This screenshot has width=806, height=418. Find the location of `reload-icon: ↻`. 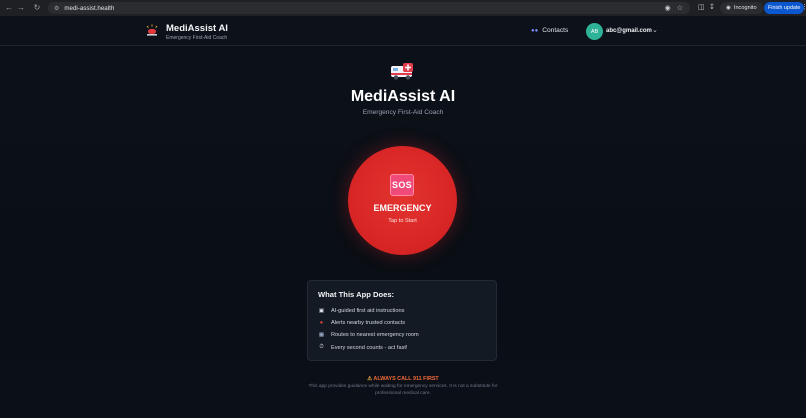

reload-icon: ↻ is located at coordinates (37, 7).